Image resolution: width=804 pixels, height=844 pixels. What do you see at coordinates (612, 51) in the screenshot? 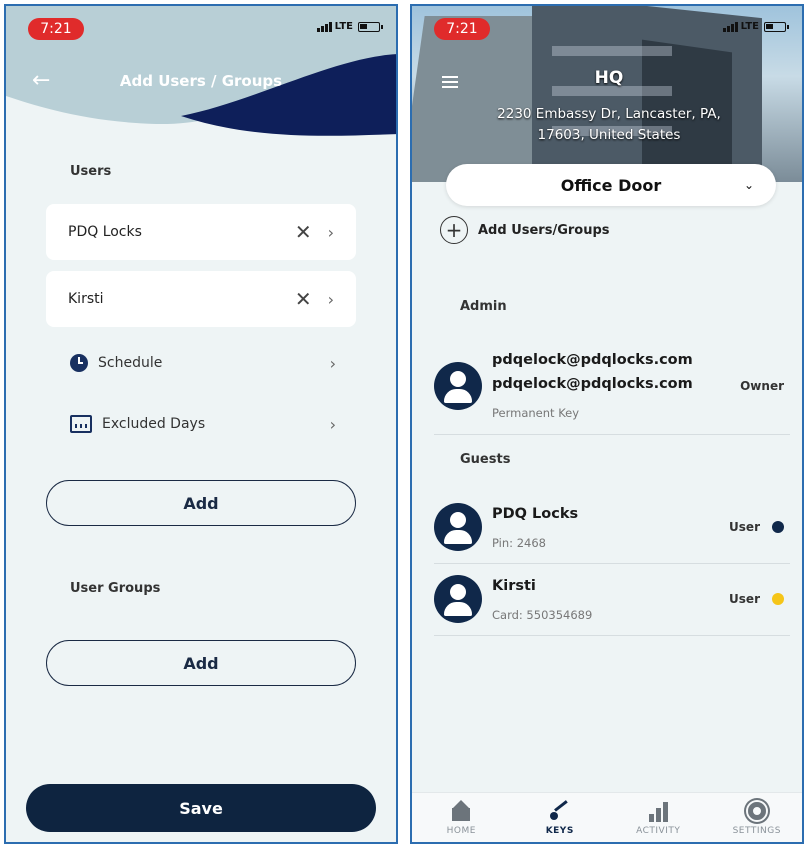
I see `window-band` at bounding box center [612, 51].